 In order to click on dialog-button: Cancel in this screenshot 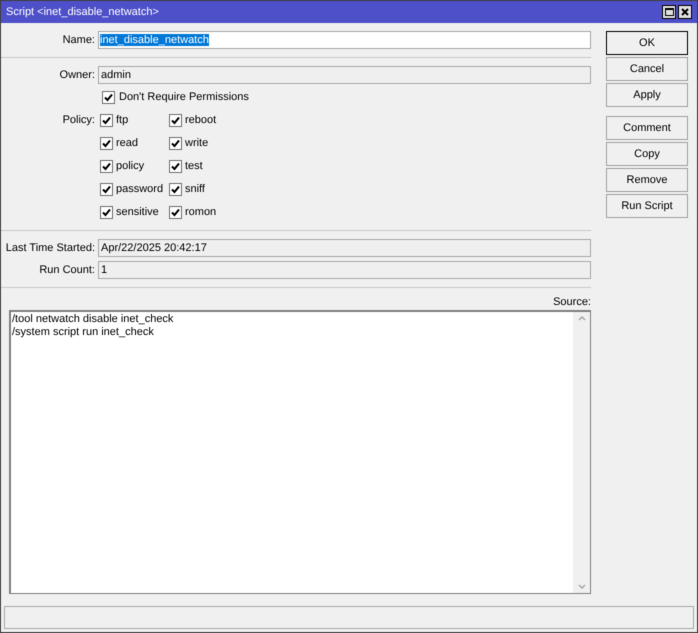, I will do `click(647, 69)`.